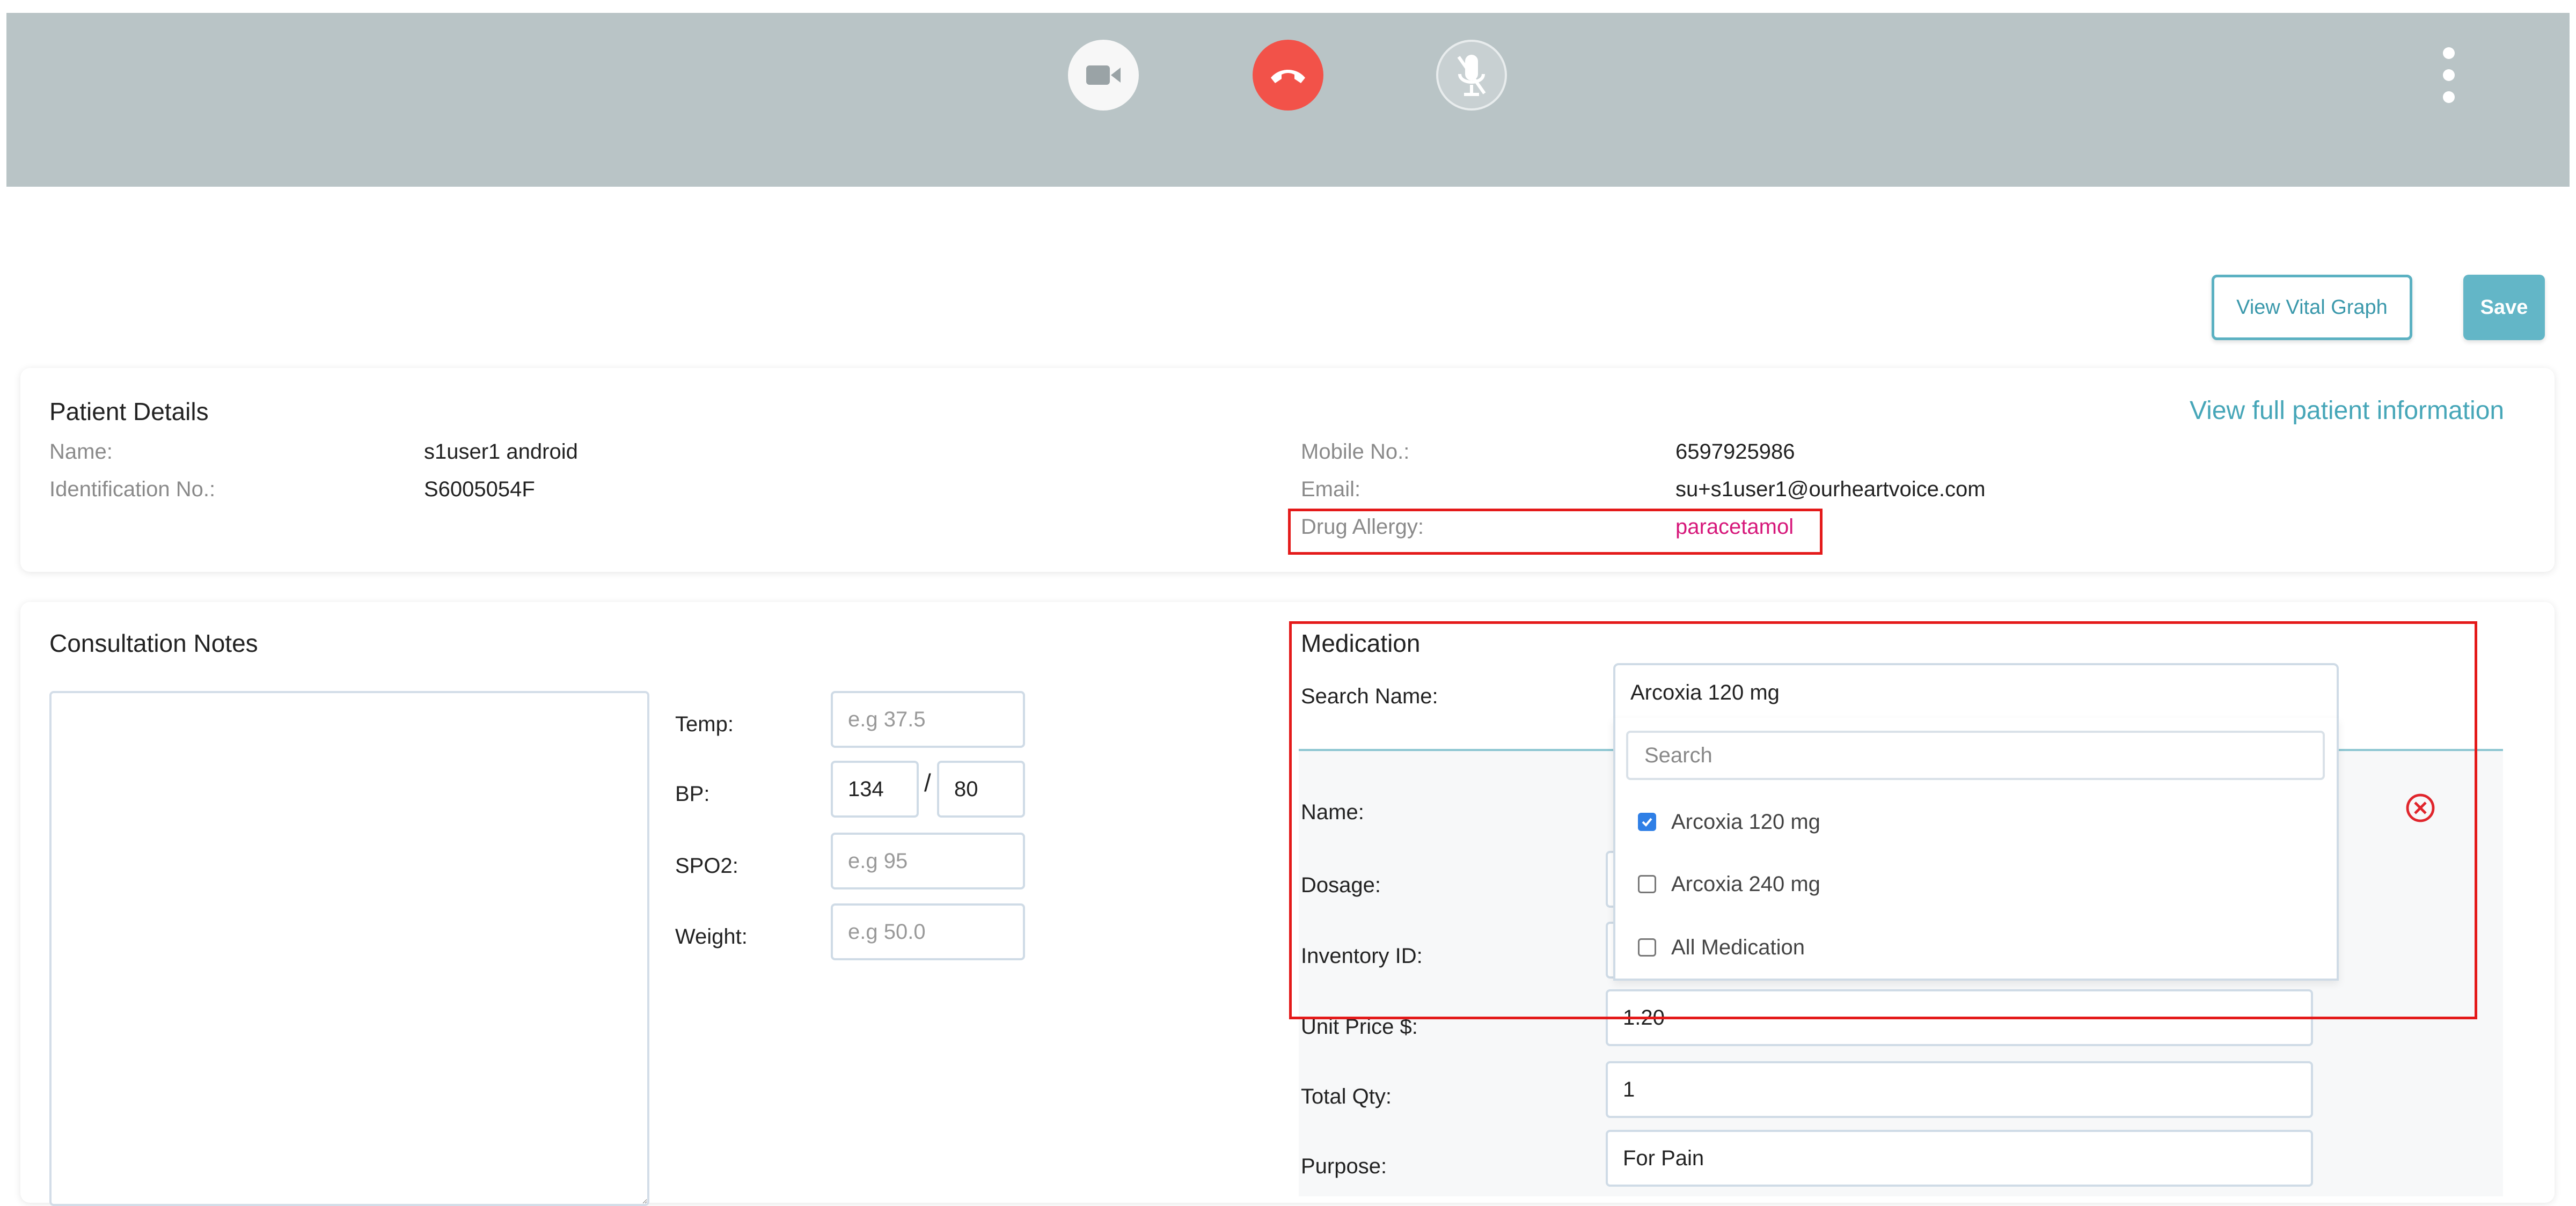 Image resolution: width=2576 pixels, height=1206 pixels. I want to click on spo2-label: SPO2:, so click(706, 866).